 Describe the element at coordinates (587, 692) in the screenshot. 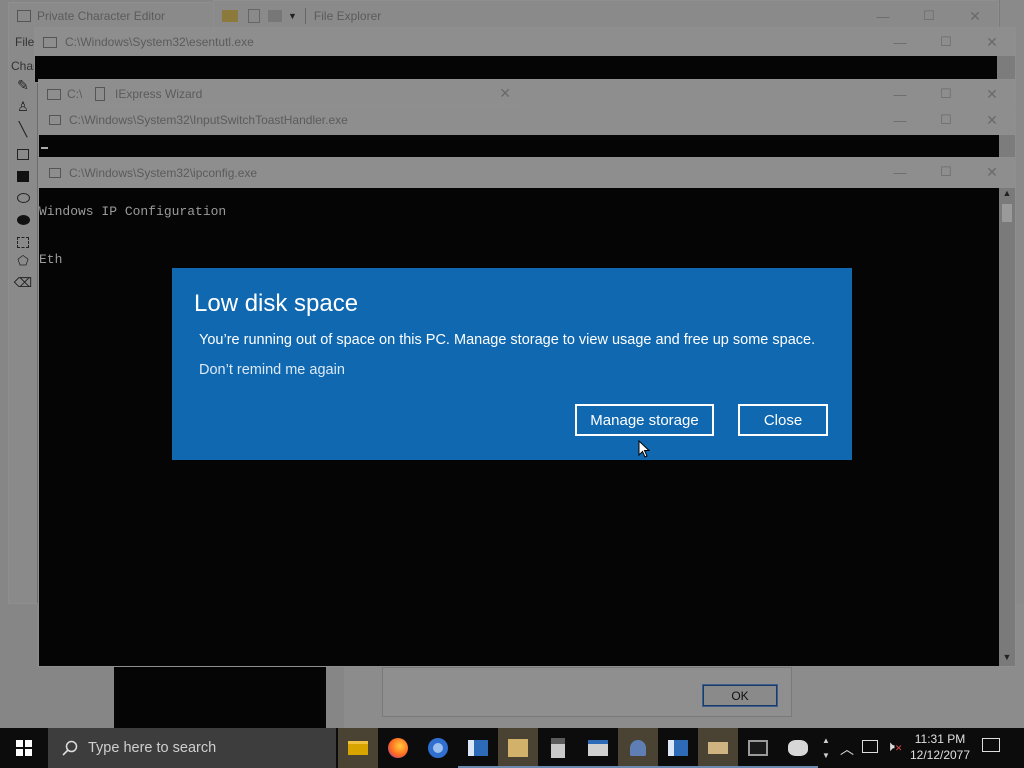

I see `dialog-window: OK` at that location.